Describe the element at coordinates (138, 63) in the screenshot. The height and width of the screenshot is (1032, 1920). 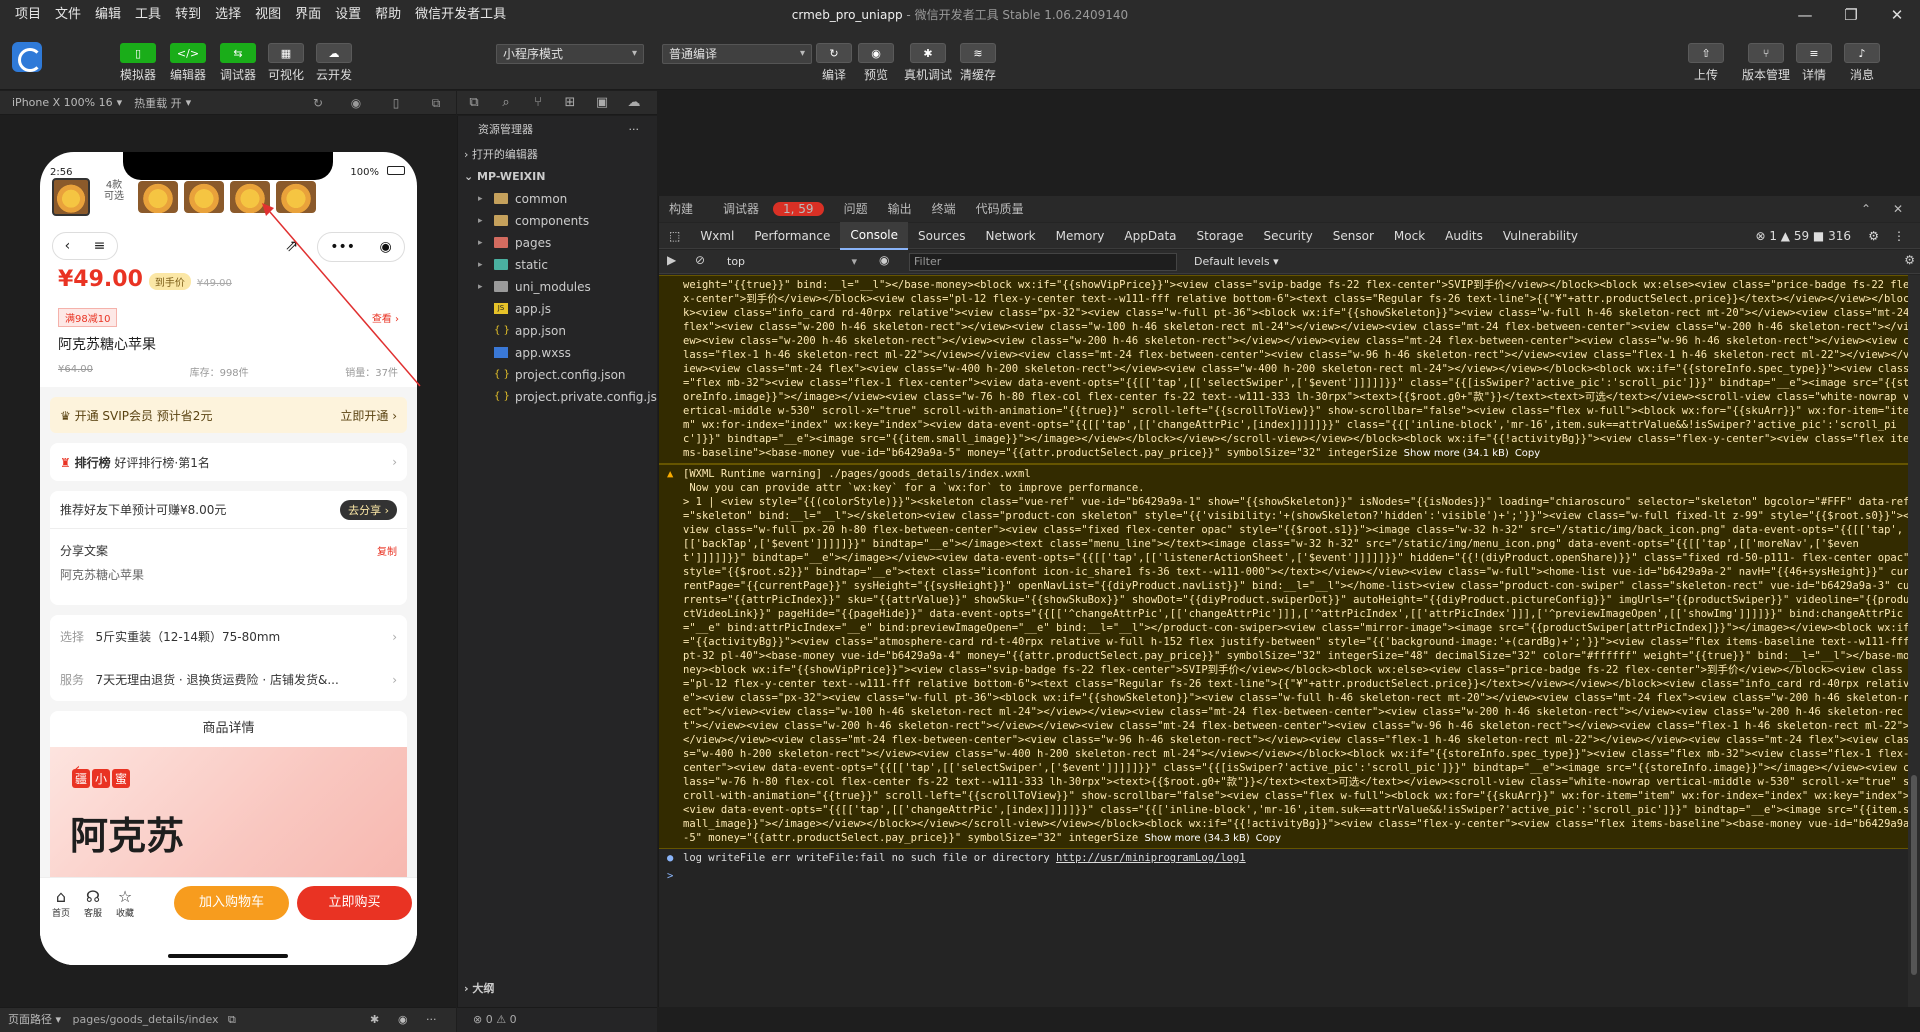
I see `simulator-button: ▯ 模拟器` at that location.